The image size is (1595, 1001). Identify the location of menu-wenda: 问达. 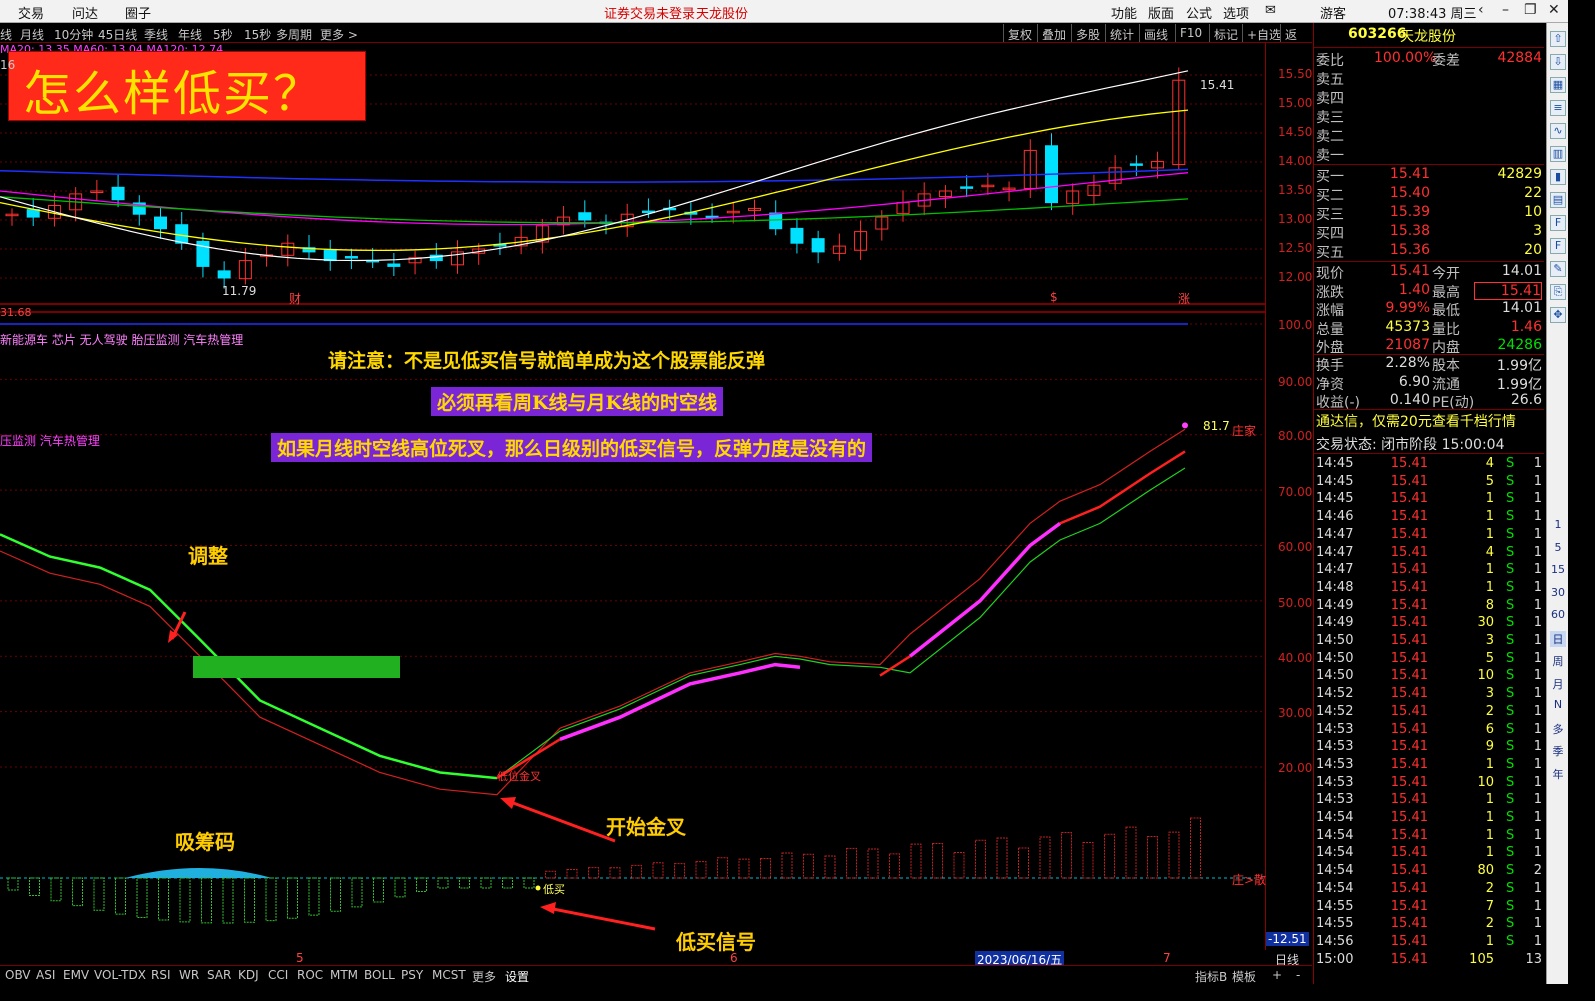
(85, 12).